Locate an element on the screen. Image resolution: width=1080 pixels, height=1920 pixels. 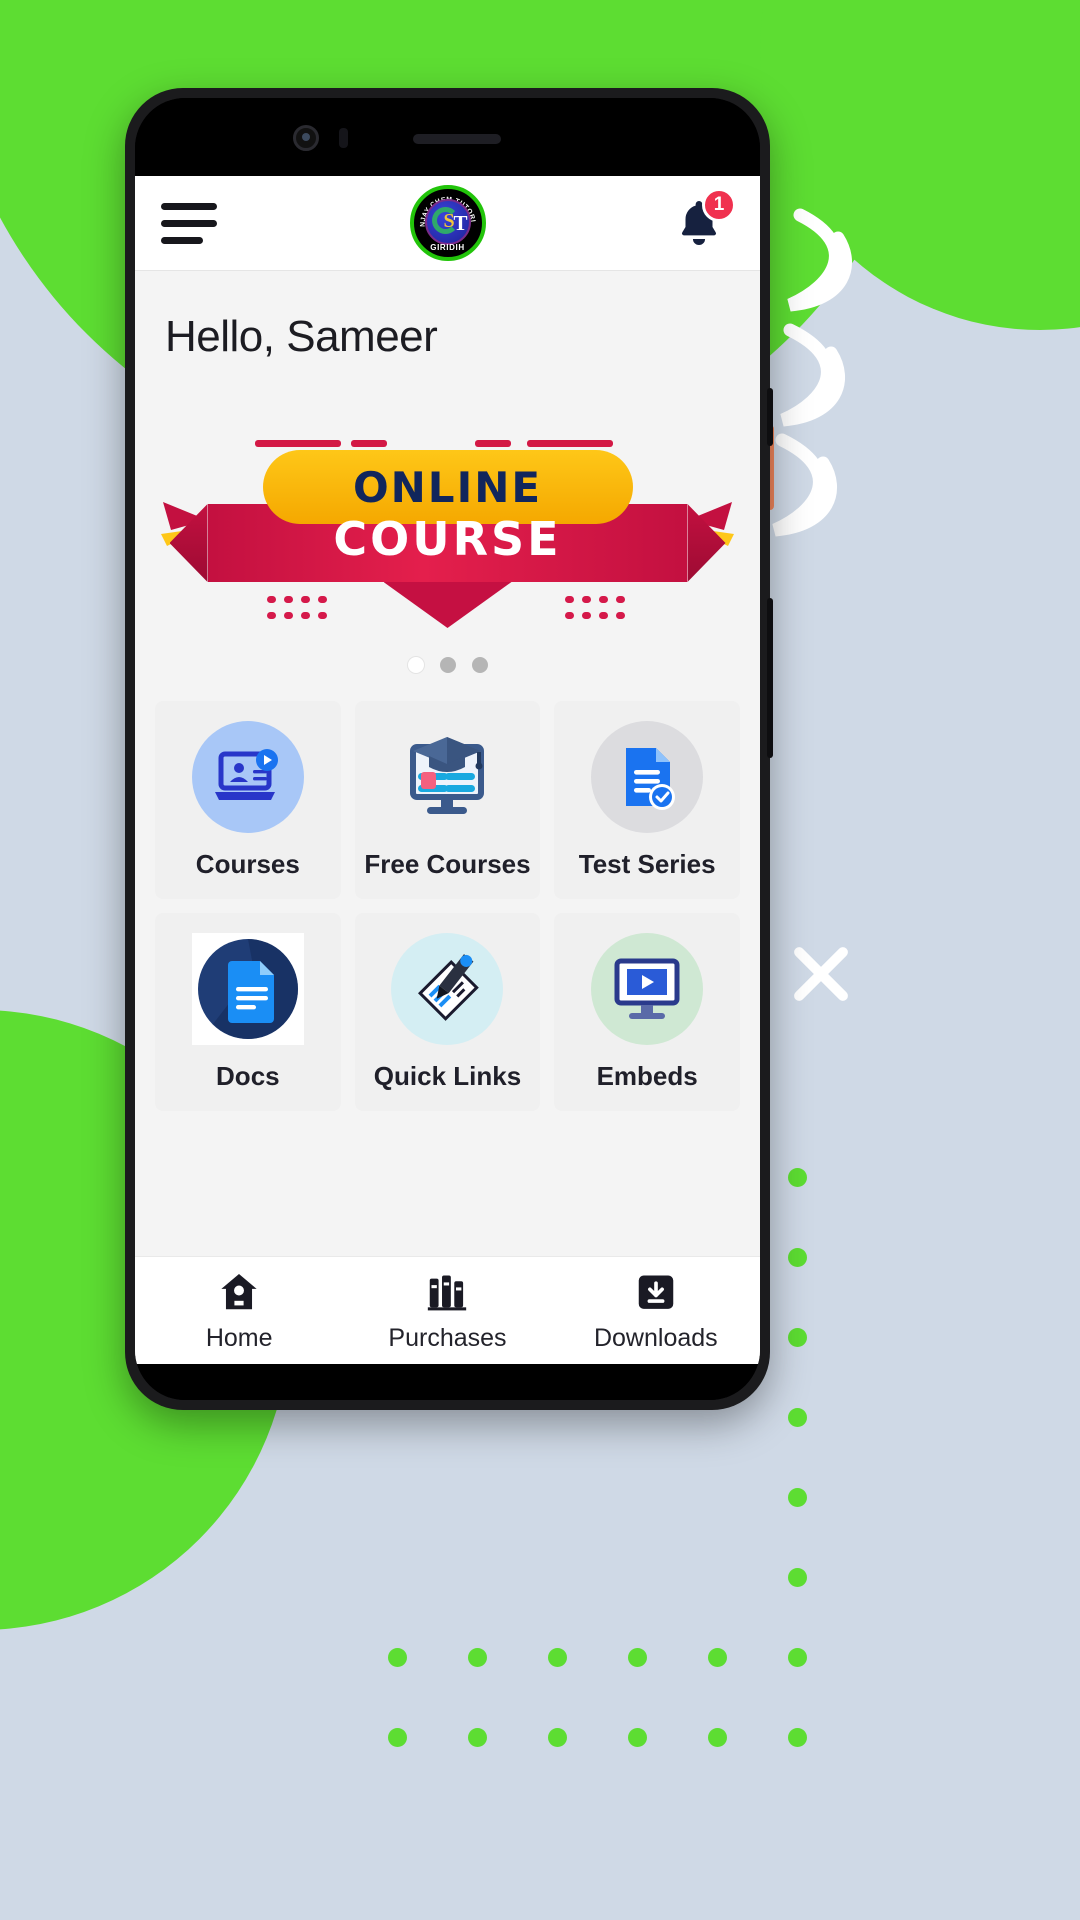
tile-label: Embeds is located at coordinates (647, 1075).